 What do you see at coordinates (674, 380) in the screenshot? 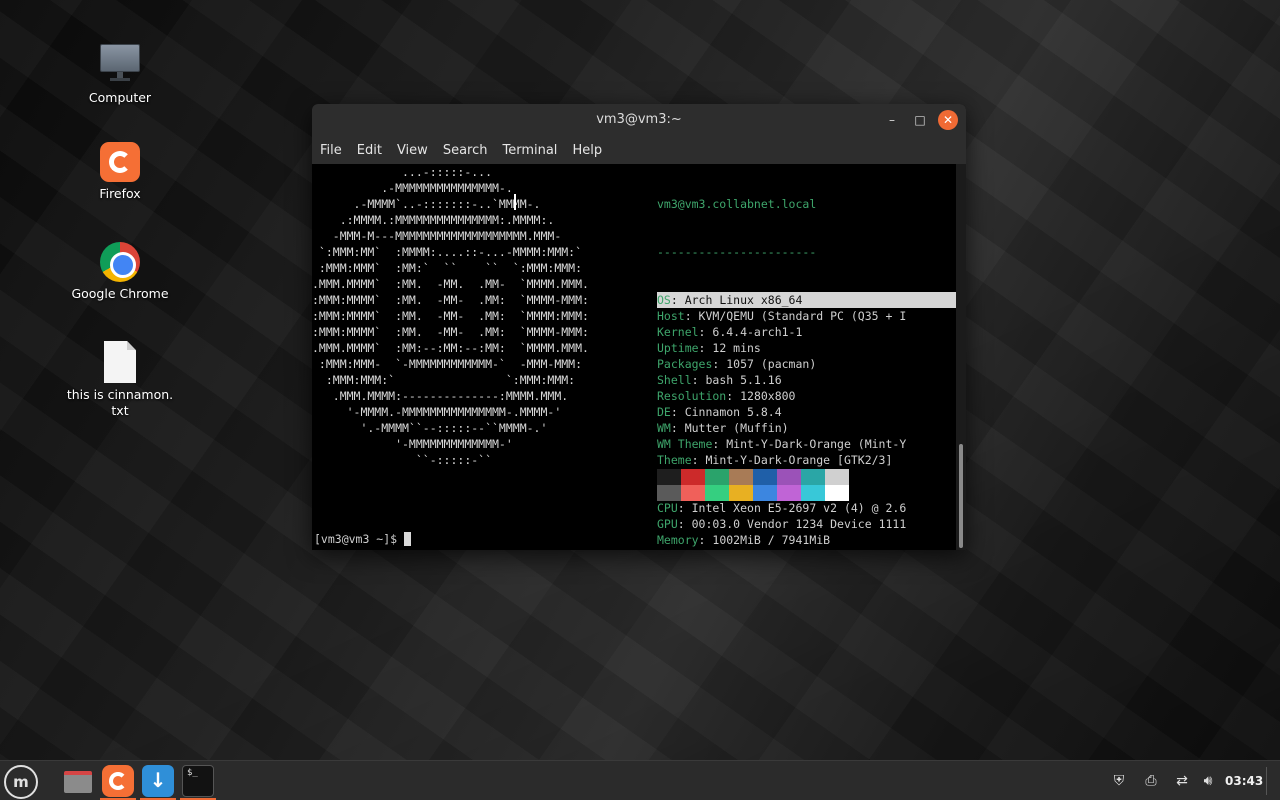
I see `info-key: Shell` at bounding box center [674, 380].